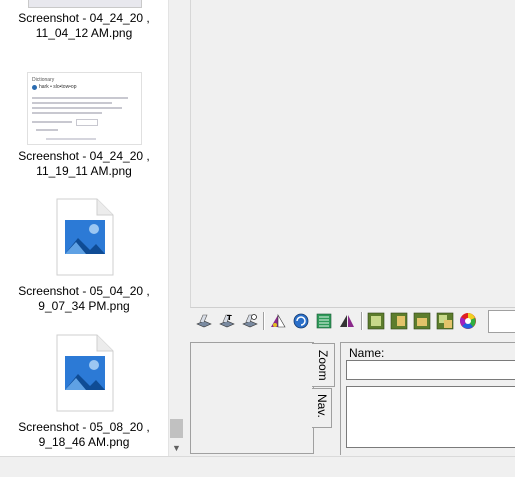  Describe the element at coordinates (347, 321) in the screenshot. I see `flip-icon` at that location.